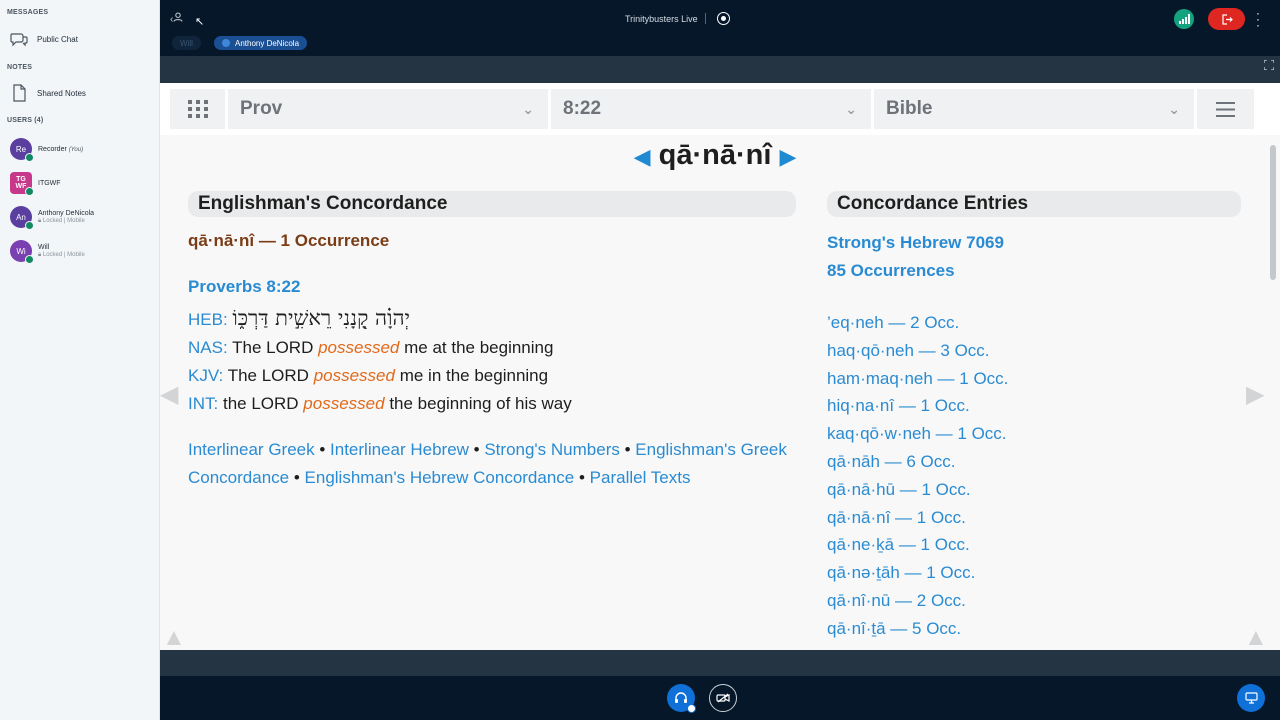  What do you see at coordinates (917, 383) in the screenshot?
I see `entry-link: ham·maq·neh — 1 Occ.` at bounding box center [917, 383].